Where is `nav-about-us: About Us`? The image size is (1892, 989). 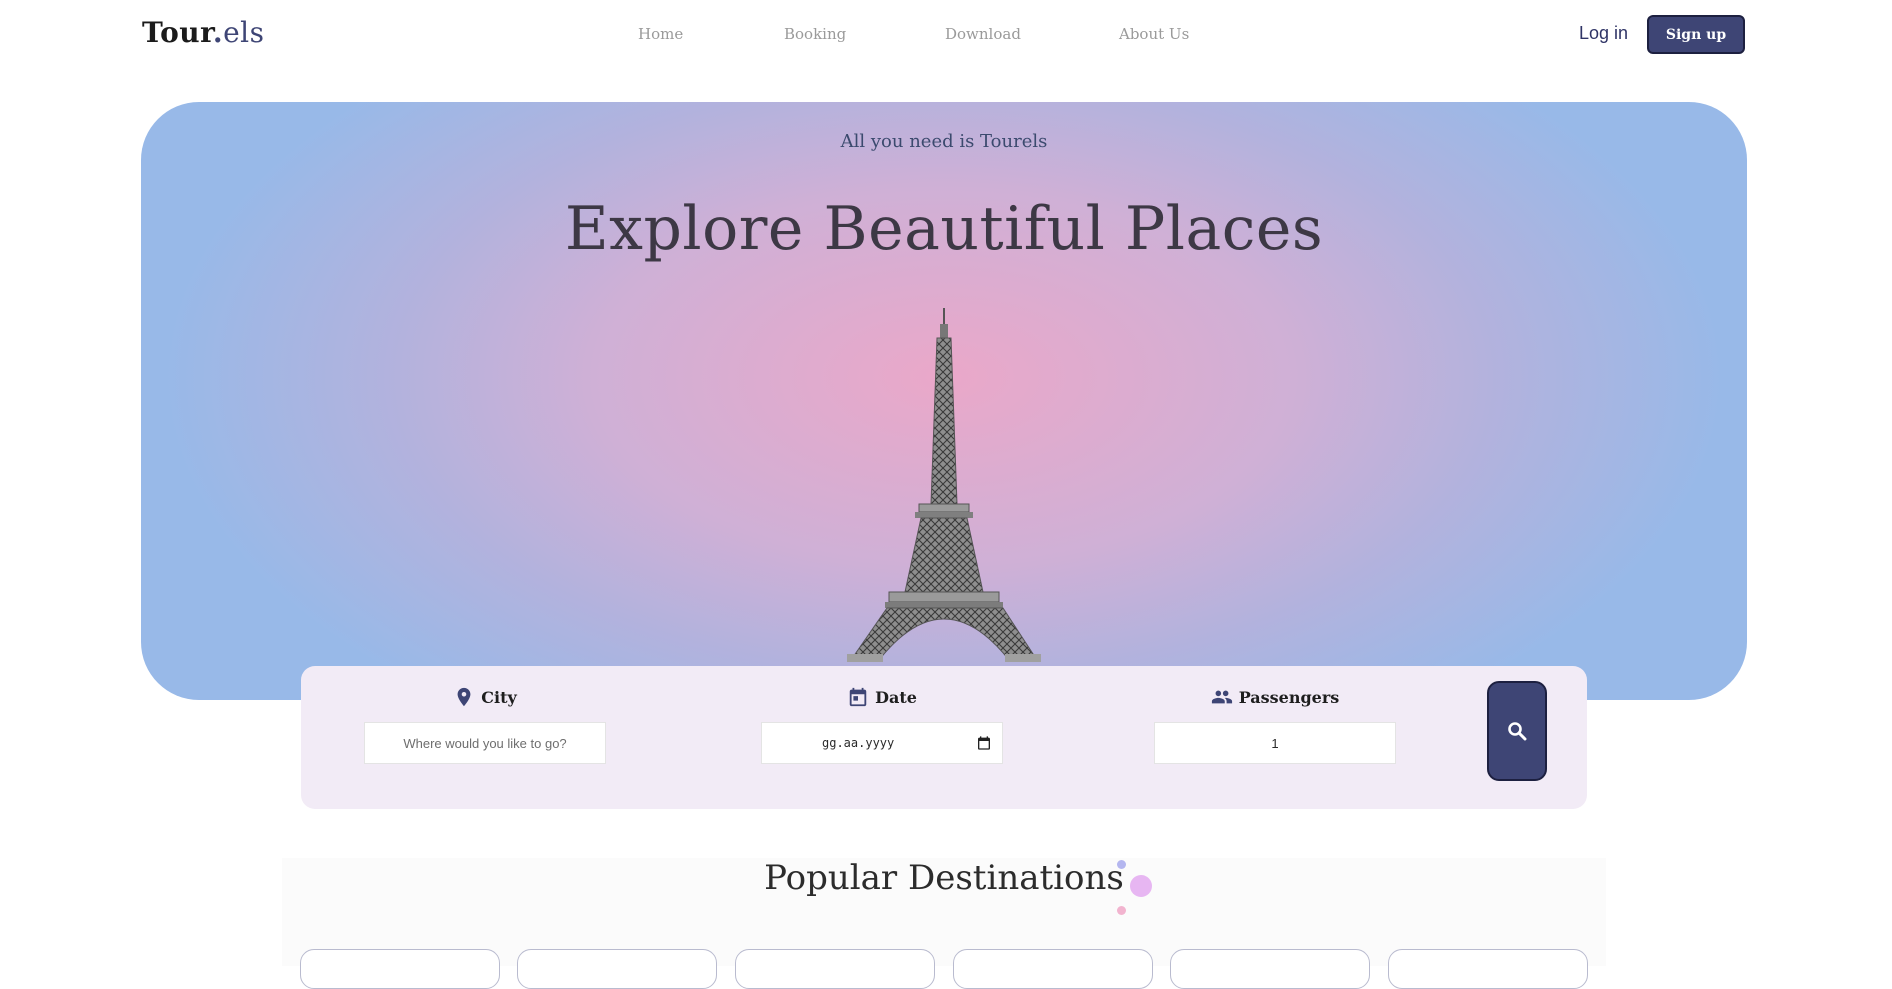
nav-about-us: About Us is located at coordinates (1154, 34).